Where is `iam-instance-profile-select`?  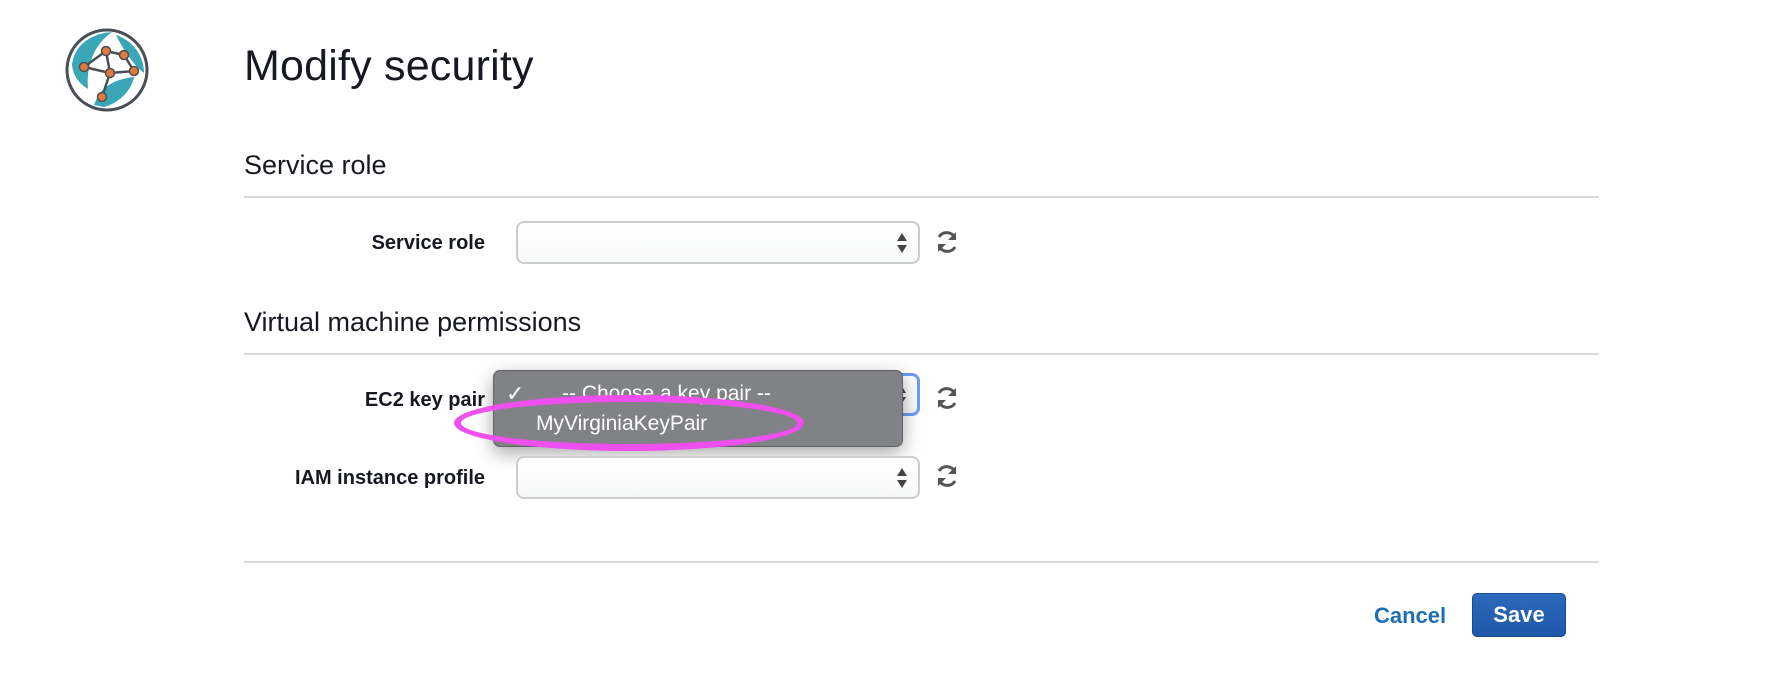
iam-instance-profile-select is located at coordinates (718, 477).